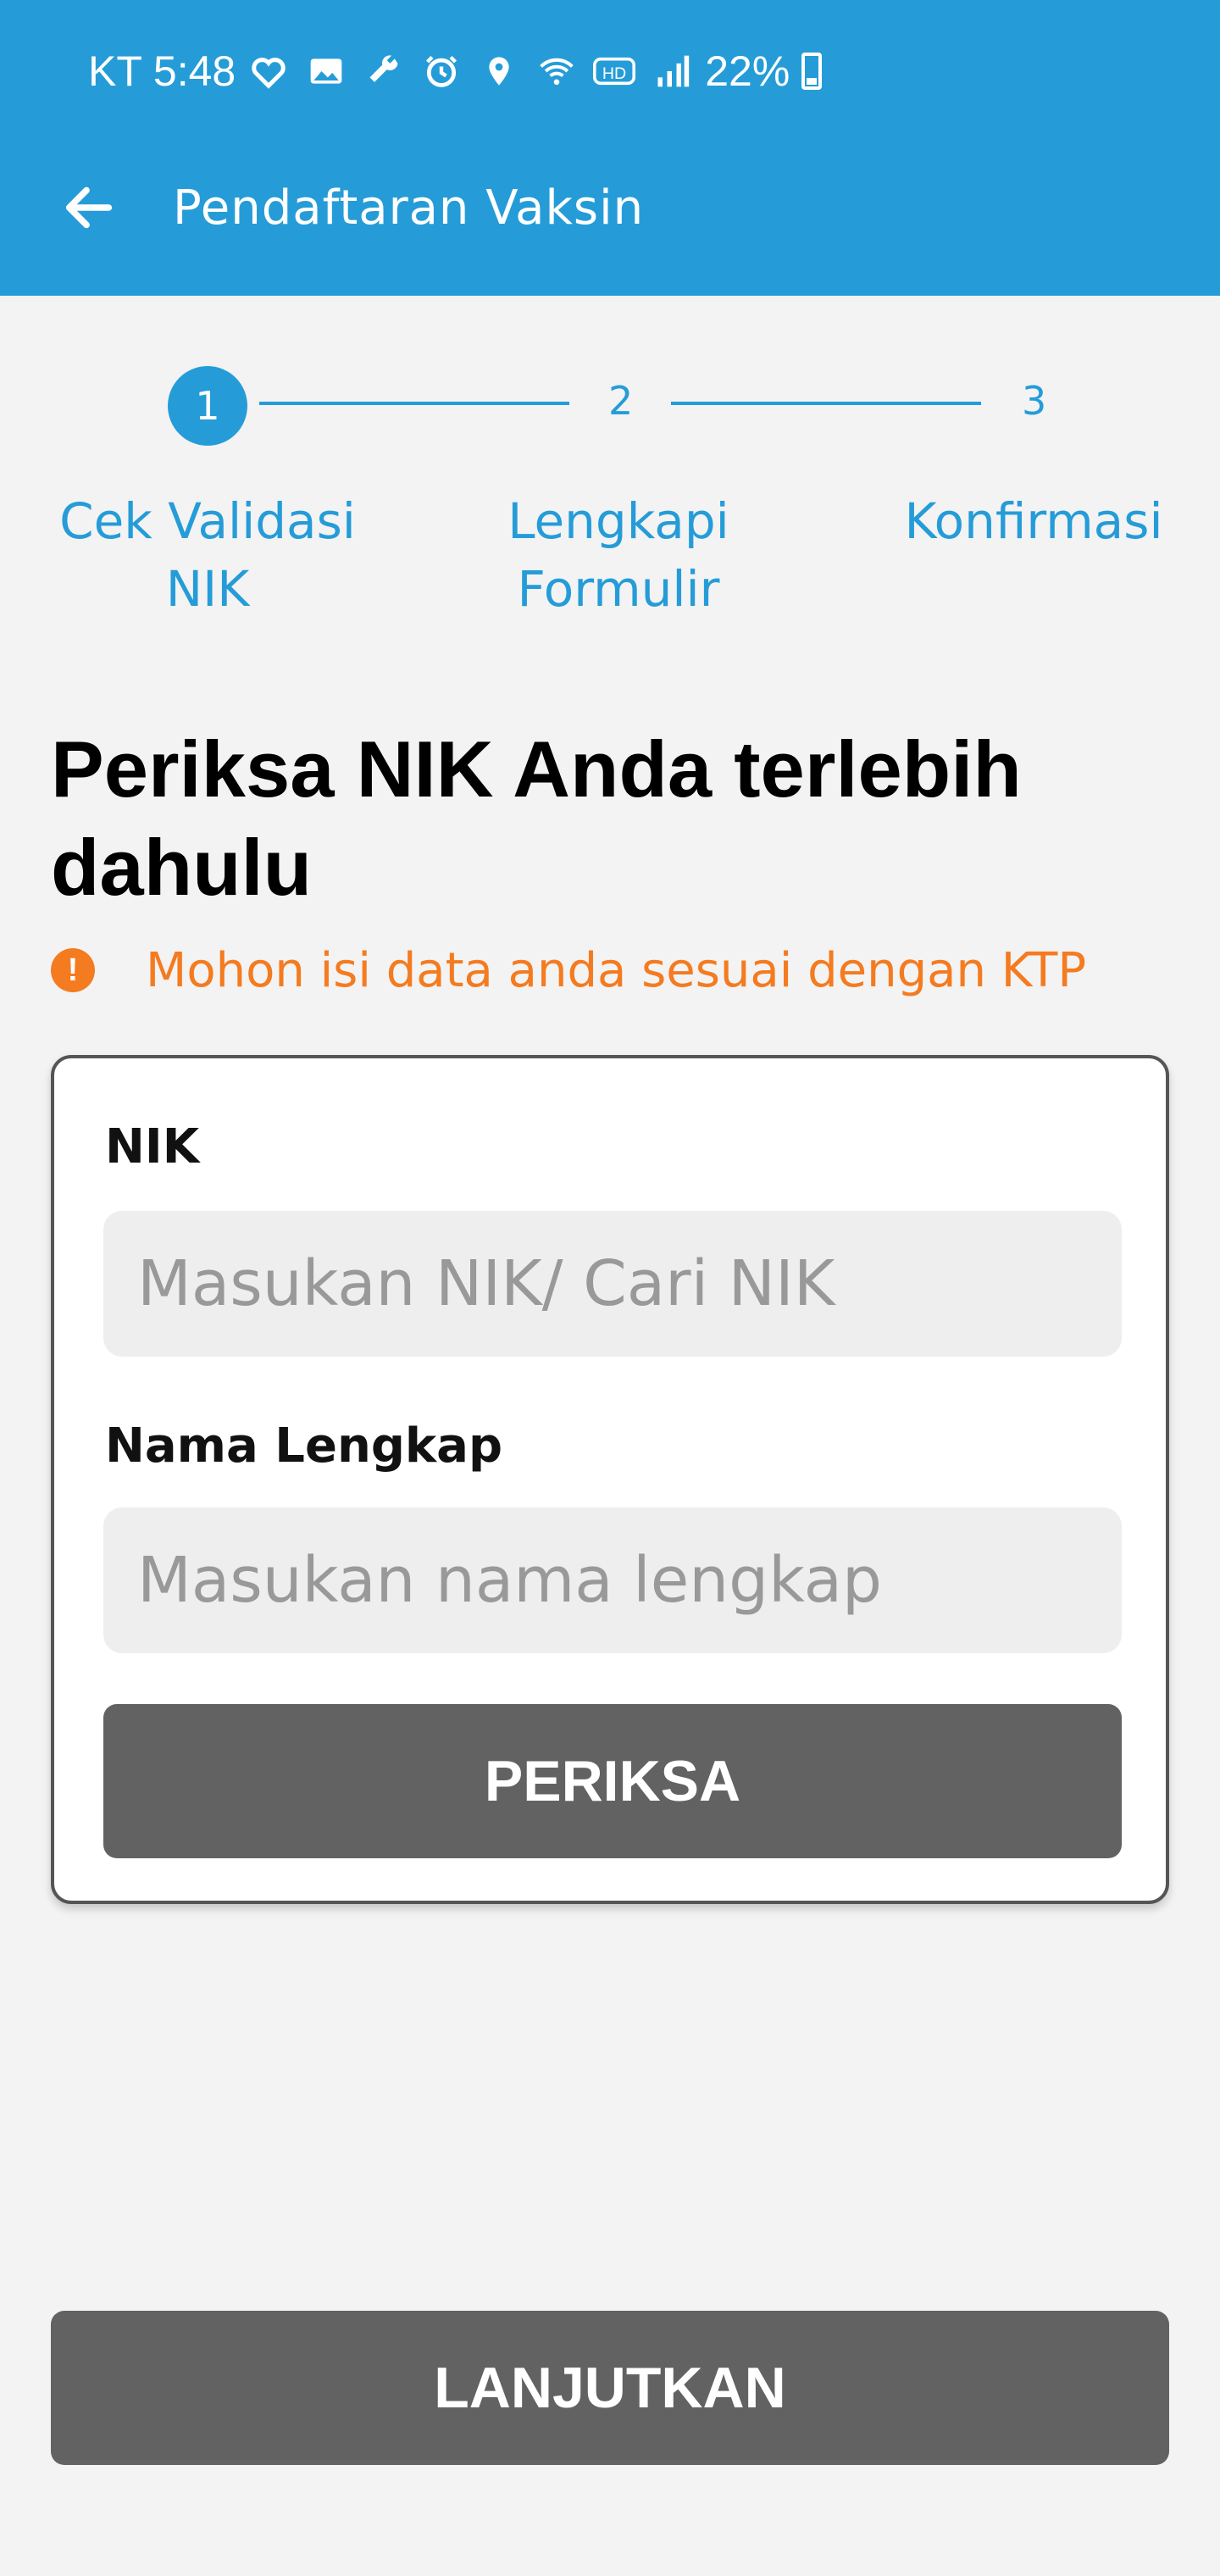 The height and width of the screenshot is (2576, 1220). Describe the element at coordinates (73, 970) in the screenshot. I see `info-icon: !` at that location.